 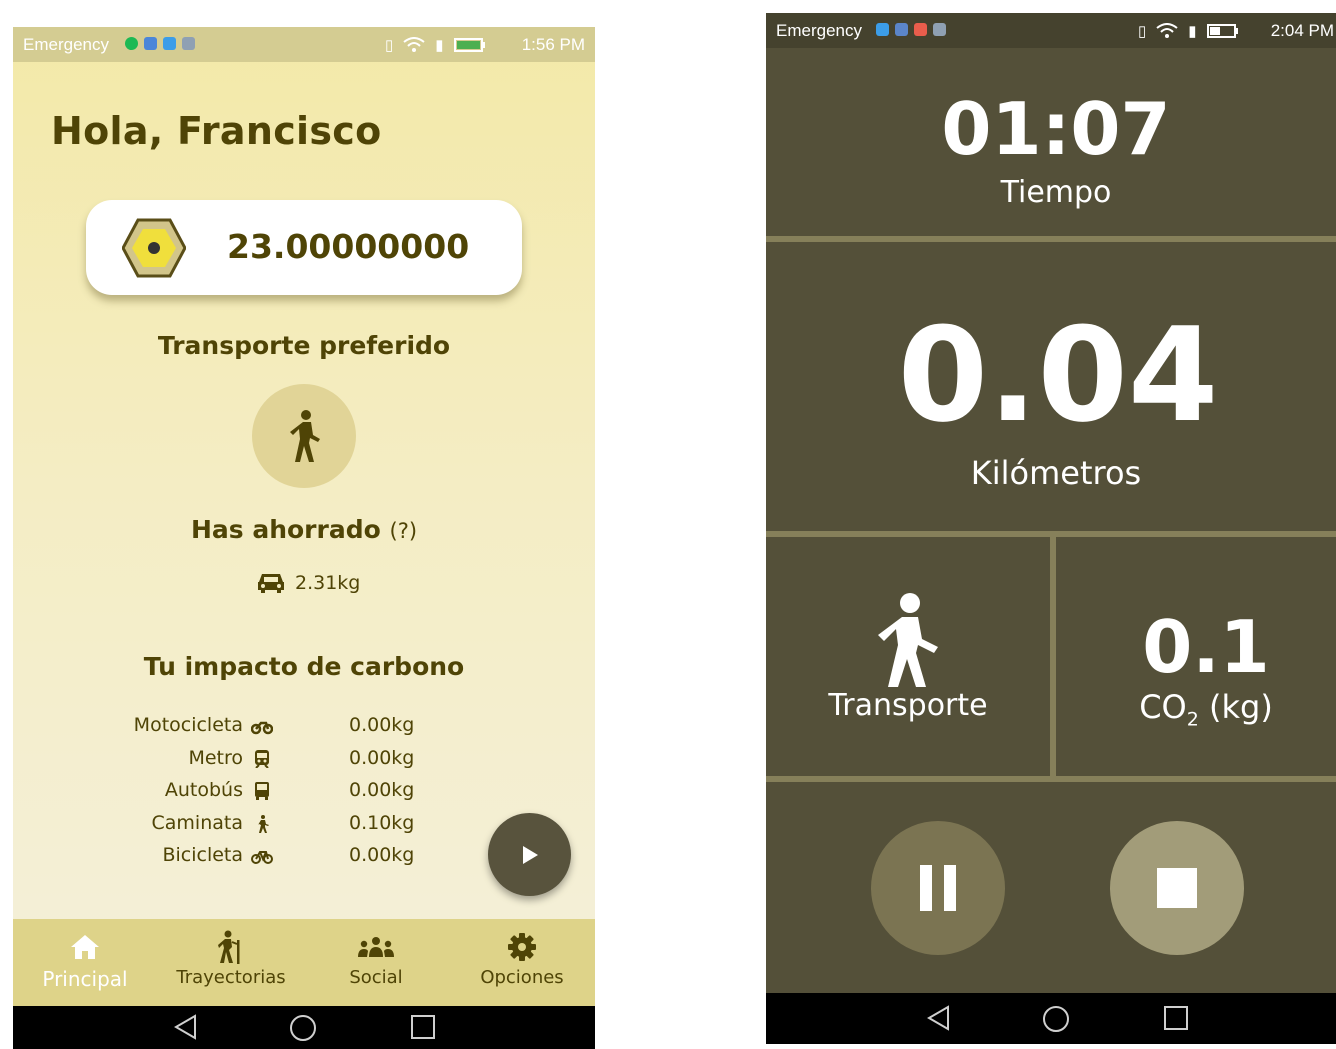 What do you see at coordinates (522, 947) in the screenshot?
I see `gear-icon` at bounding box center [522, 947].